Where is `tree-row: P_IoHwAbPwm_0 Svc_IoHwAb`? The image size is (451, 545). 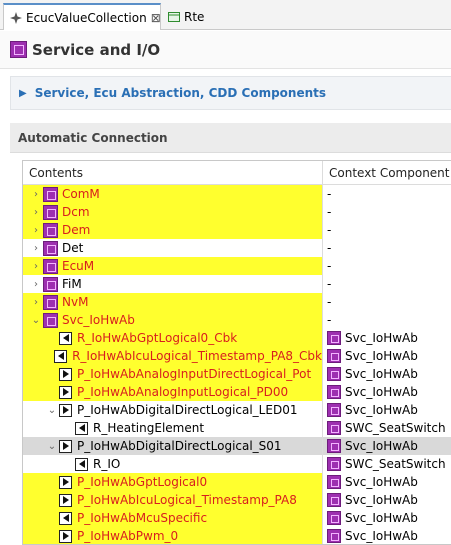
tree-row: P_IoHwAbPwm_0 Svc_IoHwAb is located at coordinates (237, 535).